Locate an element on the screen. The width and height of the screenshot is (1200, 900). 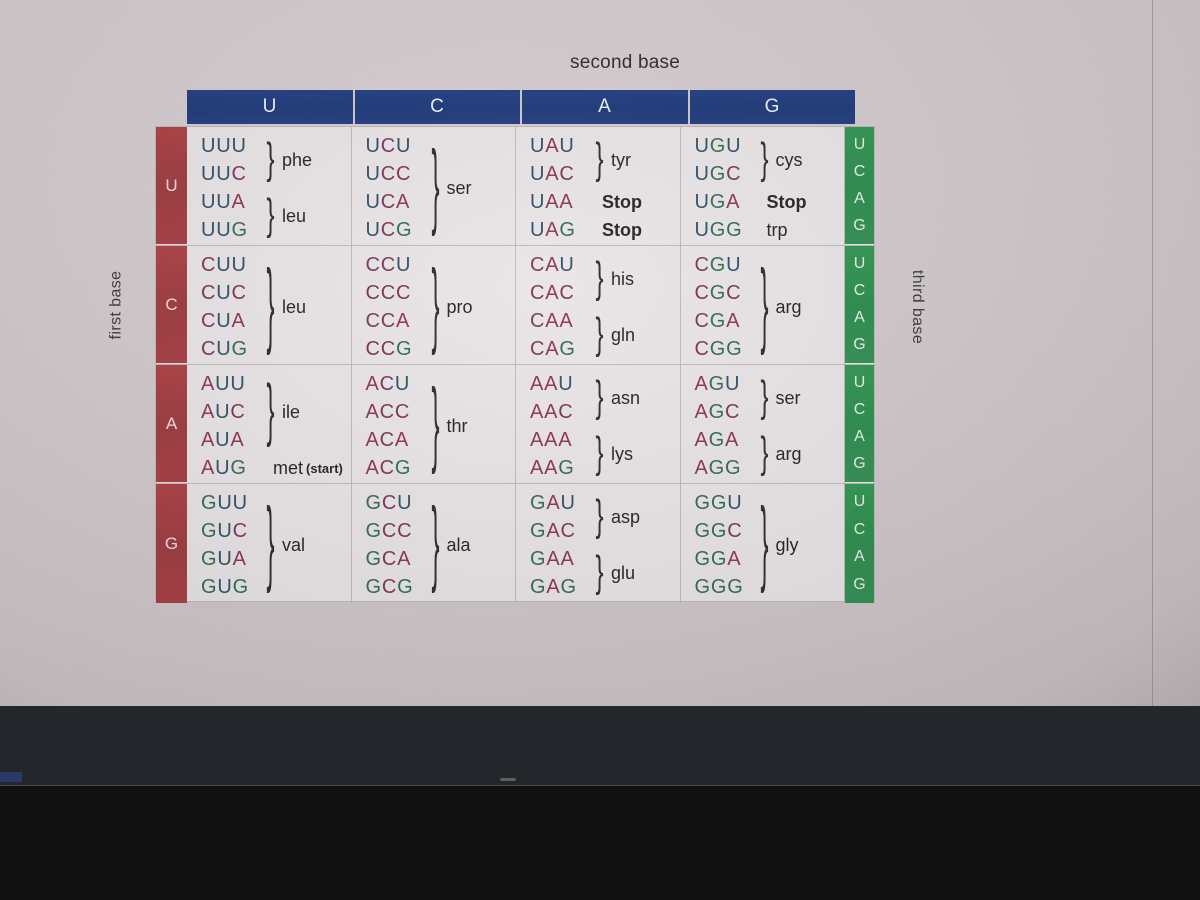
codon-acu: ACU is located at coordinates (388, 383).